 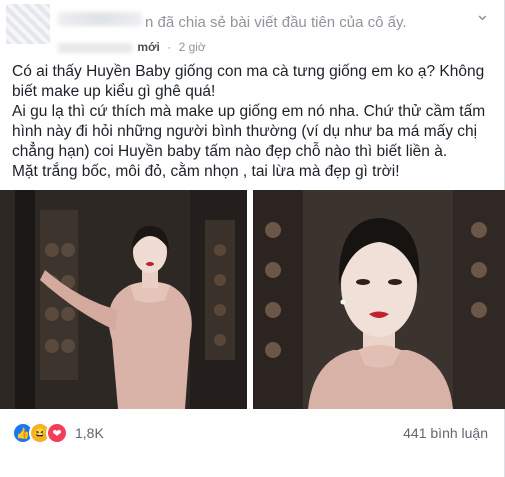 What do you see at coordinates (445, 433) in the screenshot?
I see `comment-count-link: 441 bình luận` at bounding box center [445, 433].